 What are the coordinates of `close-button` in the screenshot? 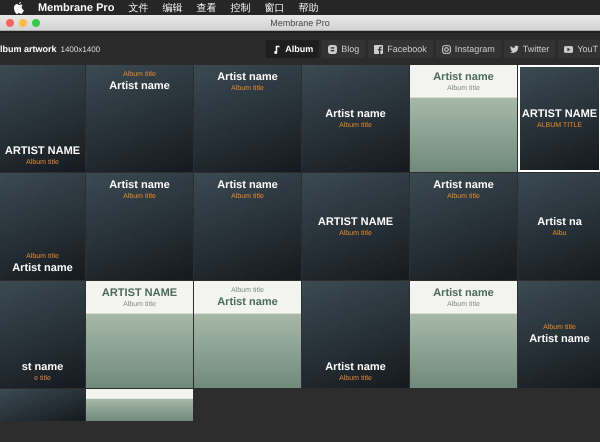 It's located at (10, 22).